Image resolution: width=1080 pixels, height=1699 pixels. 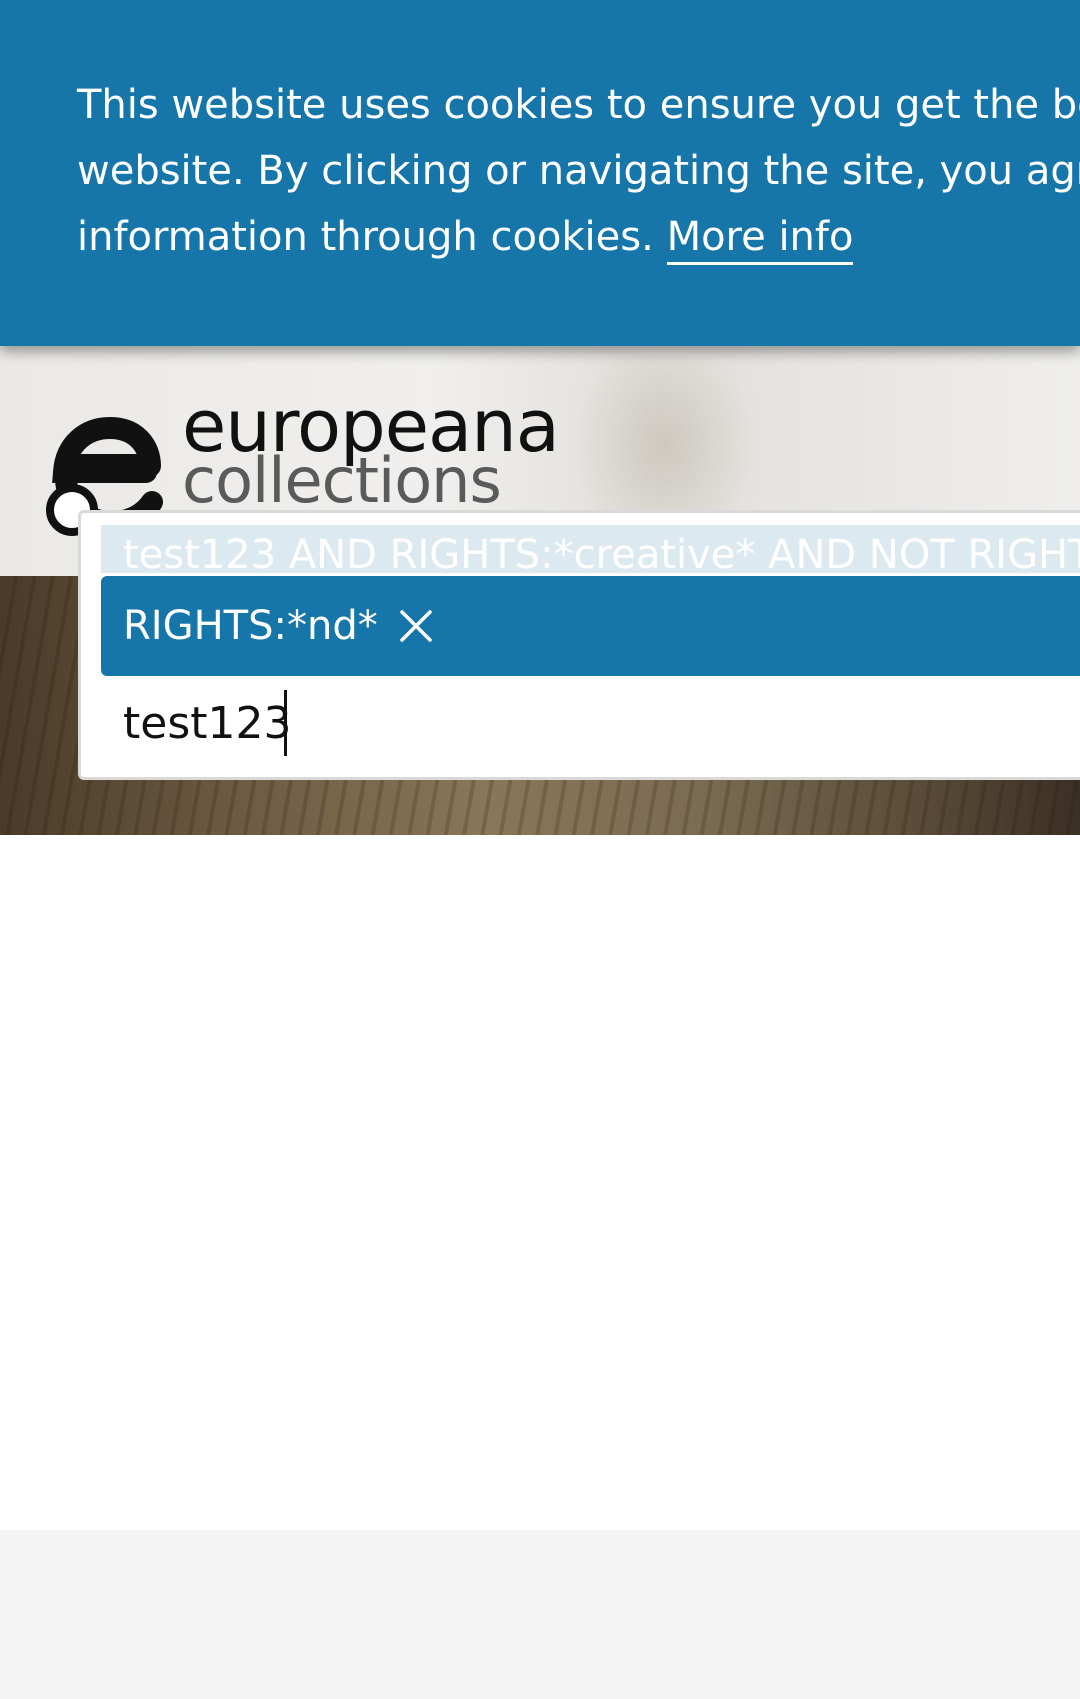 What do you see at coordinates (760, 239) in the screenshot?
I see `more-info-link: More info` at bounding box center [760, 239].